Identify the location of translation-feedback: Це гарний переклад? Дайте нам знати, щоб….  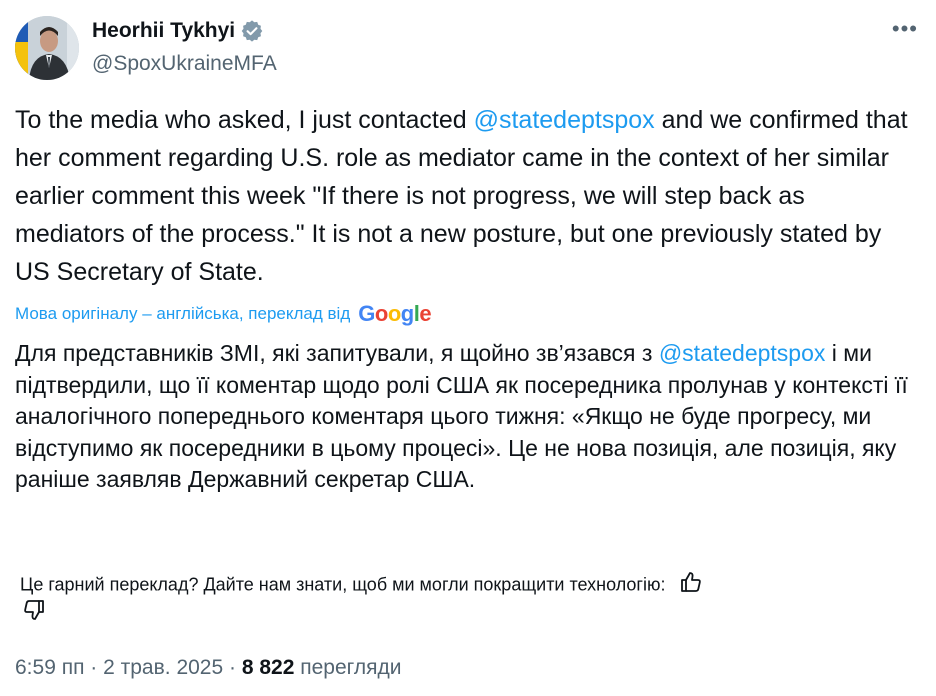
(470, 585).